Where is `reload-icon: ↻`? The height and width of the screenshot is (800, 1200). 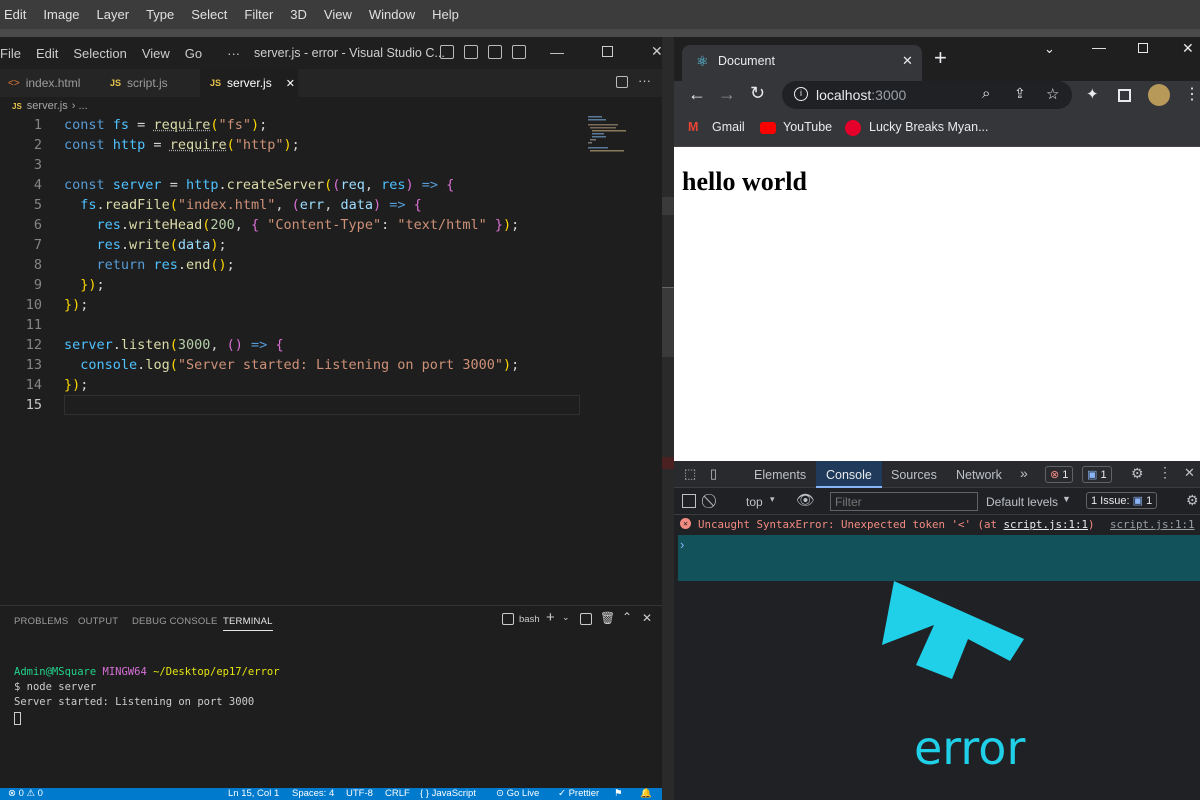
reload-icon: ↻ is located at coordinates (757, 93).